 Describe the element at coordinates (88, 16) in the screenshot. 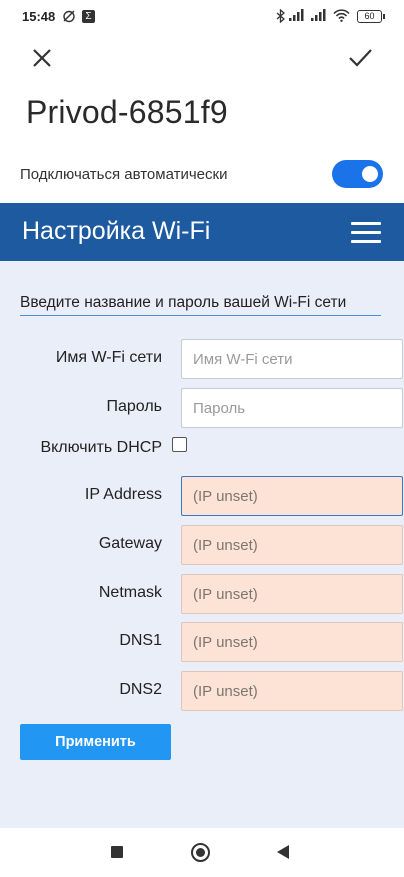

I see `sigma-app-icon: Σ` at that location.